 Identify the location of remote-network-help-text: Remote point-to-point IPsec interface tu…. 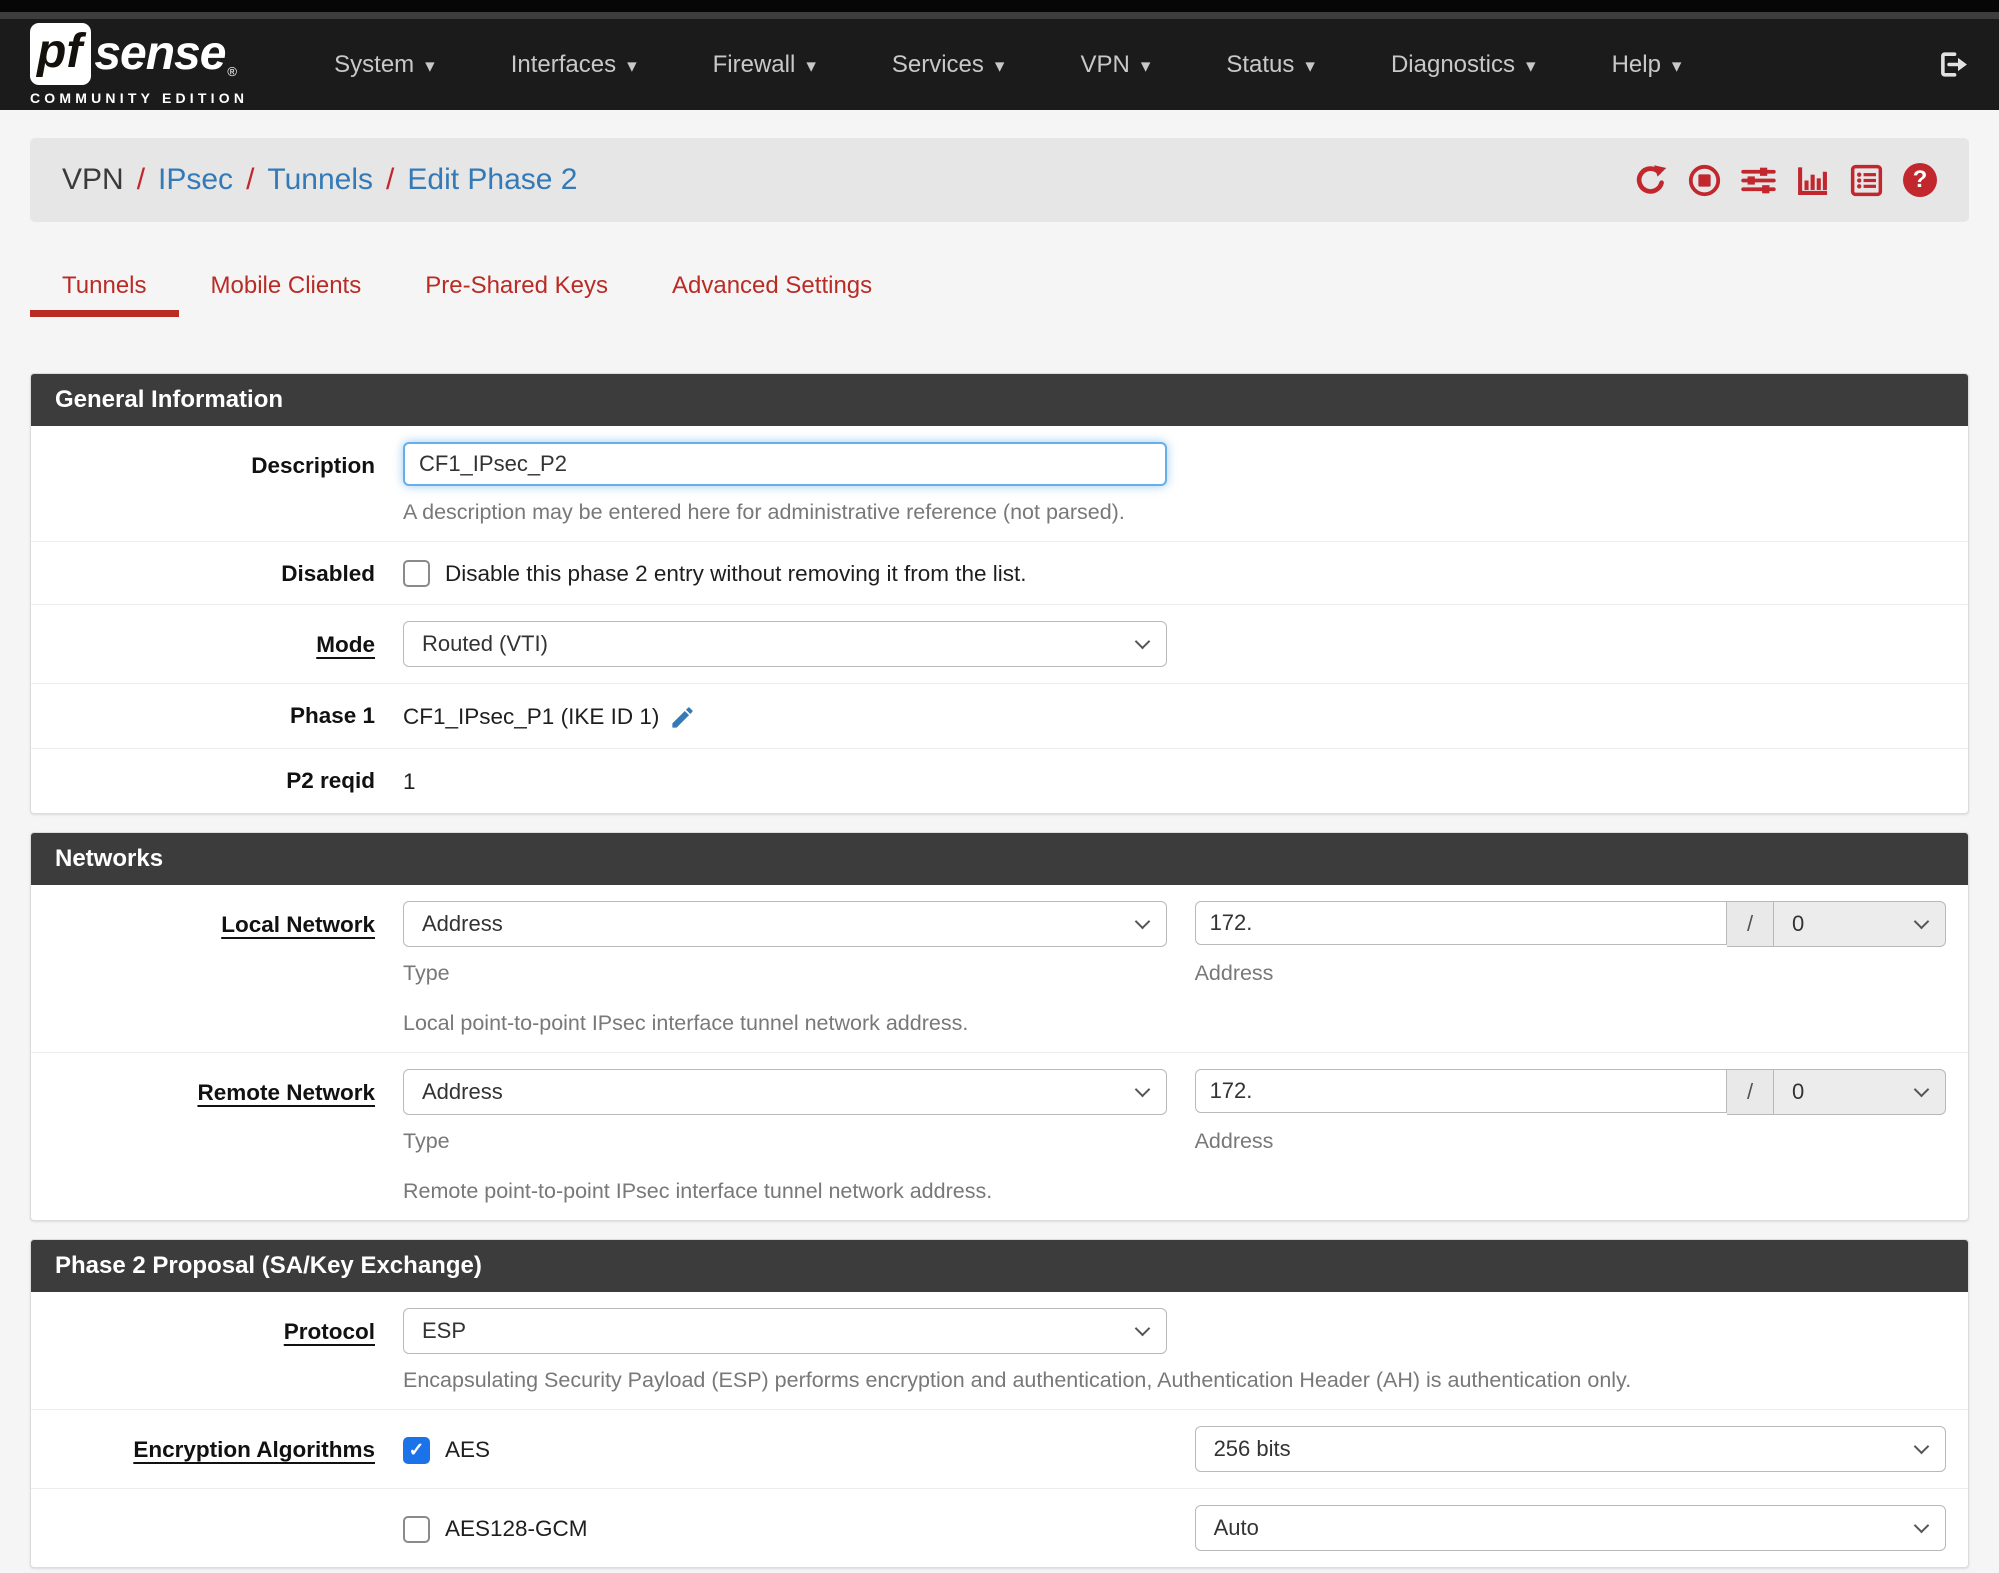
(698, 1191).